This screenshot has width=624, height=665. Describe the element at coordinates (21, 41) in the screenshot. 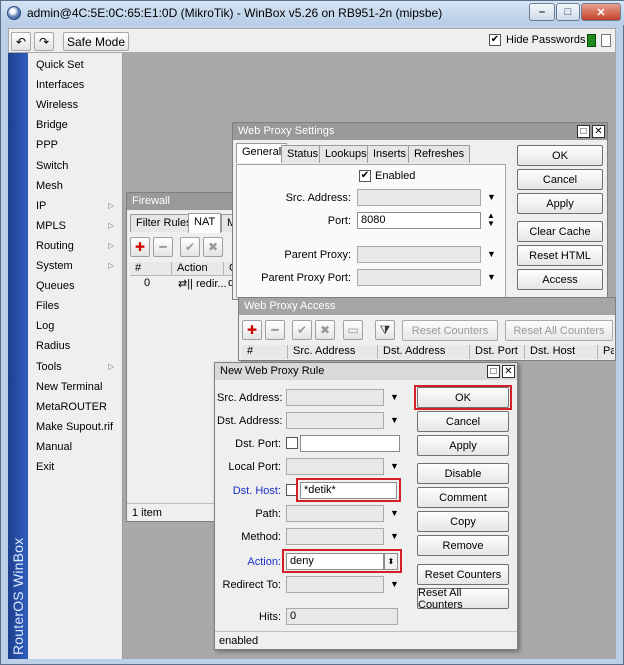

I see `undo-button: ↶` at that location.